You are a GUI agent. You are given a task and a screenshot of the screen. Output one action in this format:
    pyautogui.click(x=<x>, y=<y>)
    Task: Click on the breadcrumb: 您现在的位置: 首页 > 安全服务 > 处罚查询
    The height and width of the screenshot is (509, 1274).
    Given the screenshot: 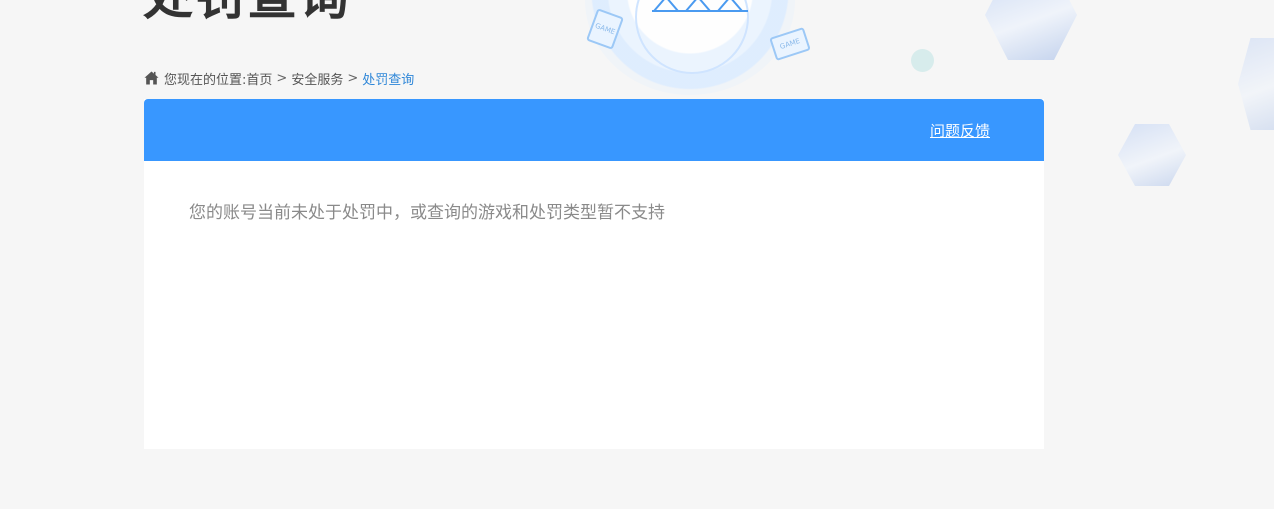 What is the action you would take?
    pyautogui.click(x=279, y=78)
    